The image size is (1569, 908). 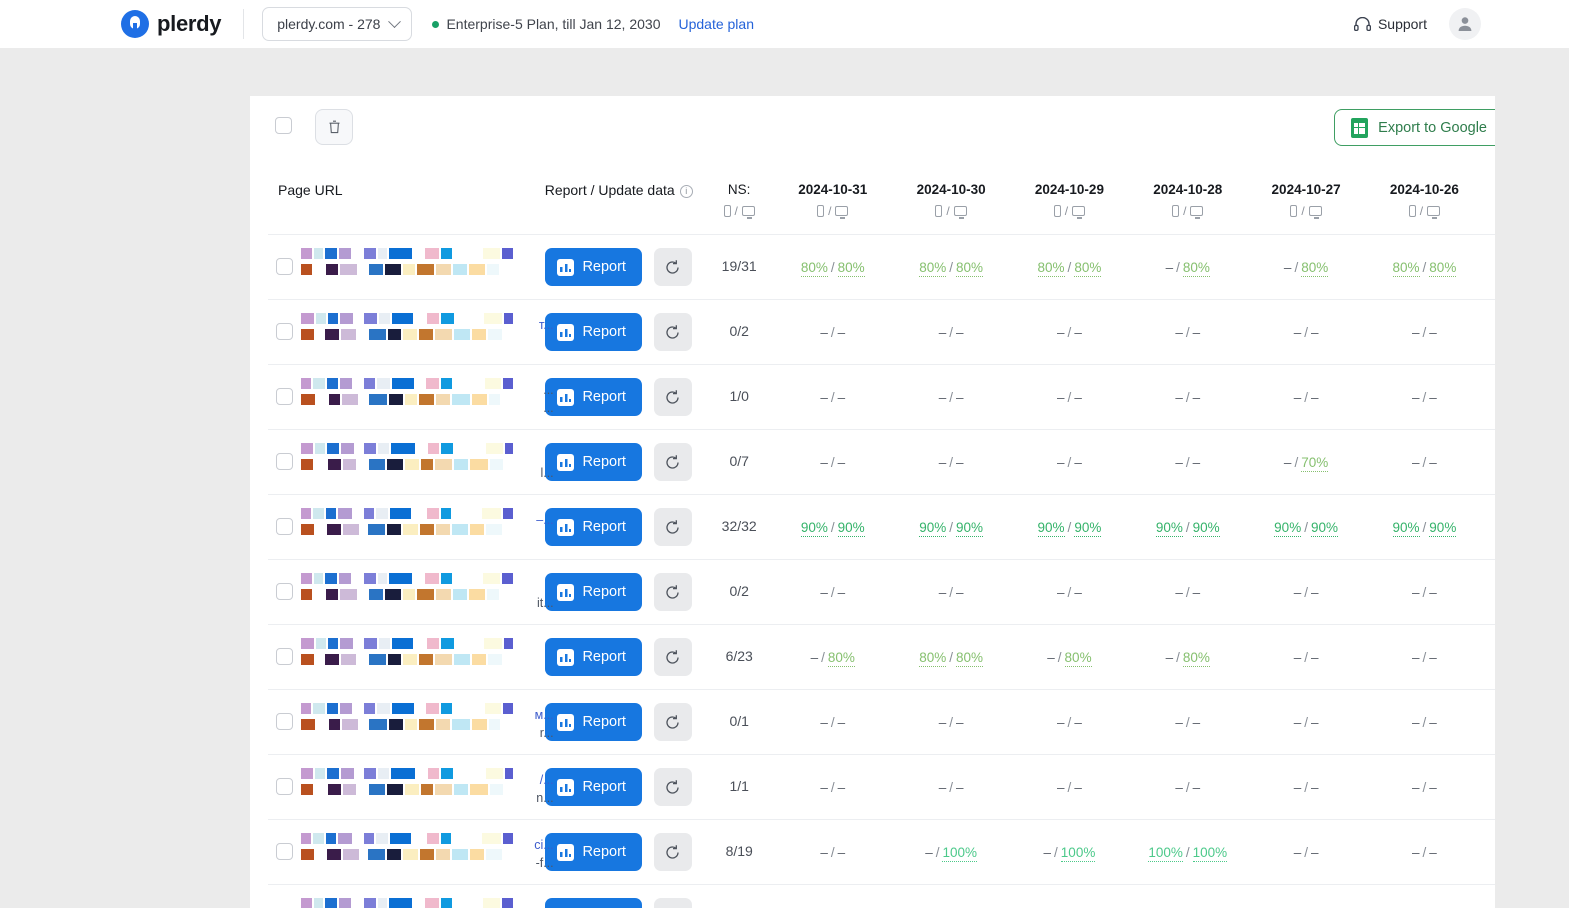 I want to click on col-date-0: 2024-10-31 /, so click(x=833, y=198).